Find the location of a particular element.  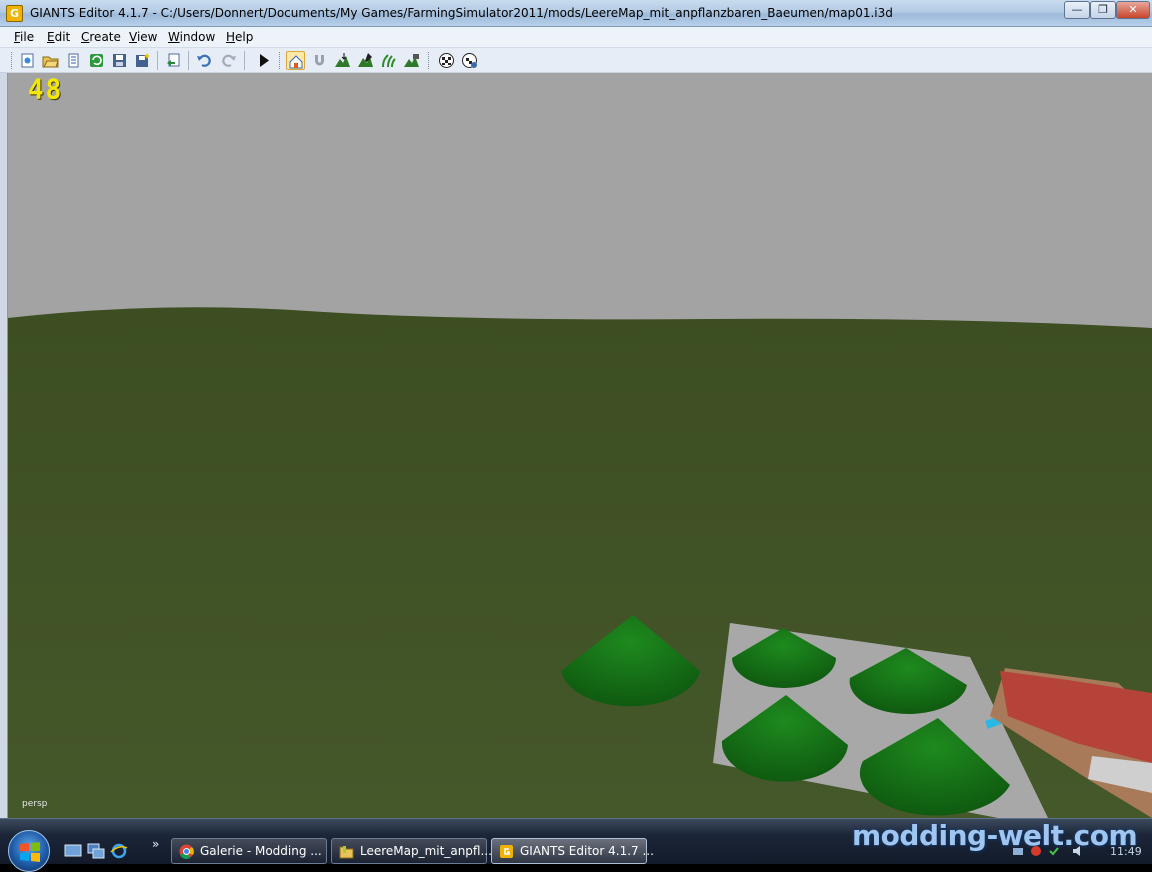

save-icon is located at coordinates (119, 60).